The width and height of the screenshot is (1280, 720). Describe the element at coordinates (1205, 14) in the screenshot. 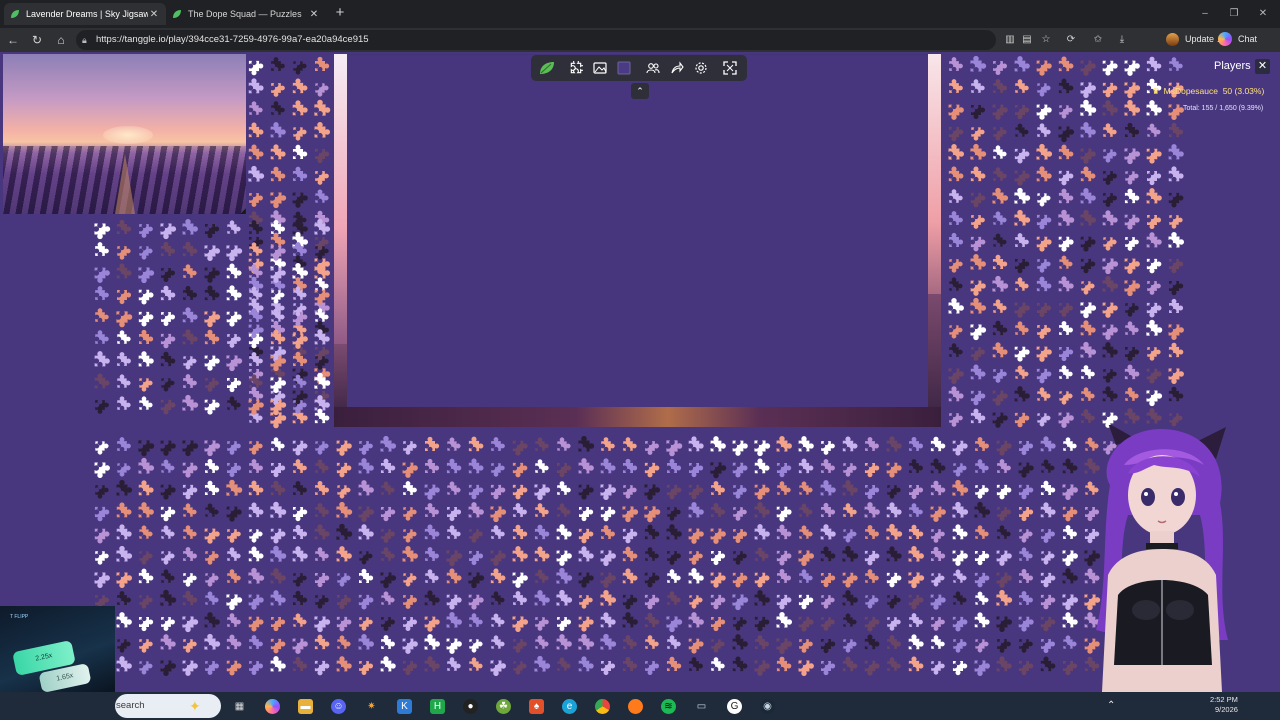

I see `minimize-icon: –` at that location.